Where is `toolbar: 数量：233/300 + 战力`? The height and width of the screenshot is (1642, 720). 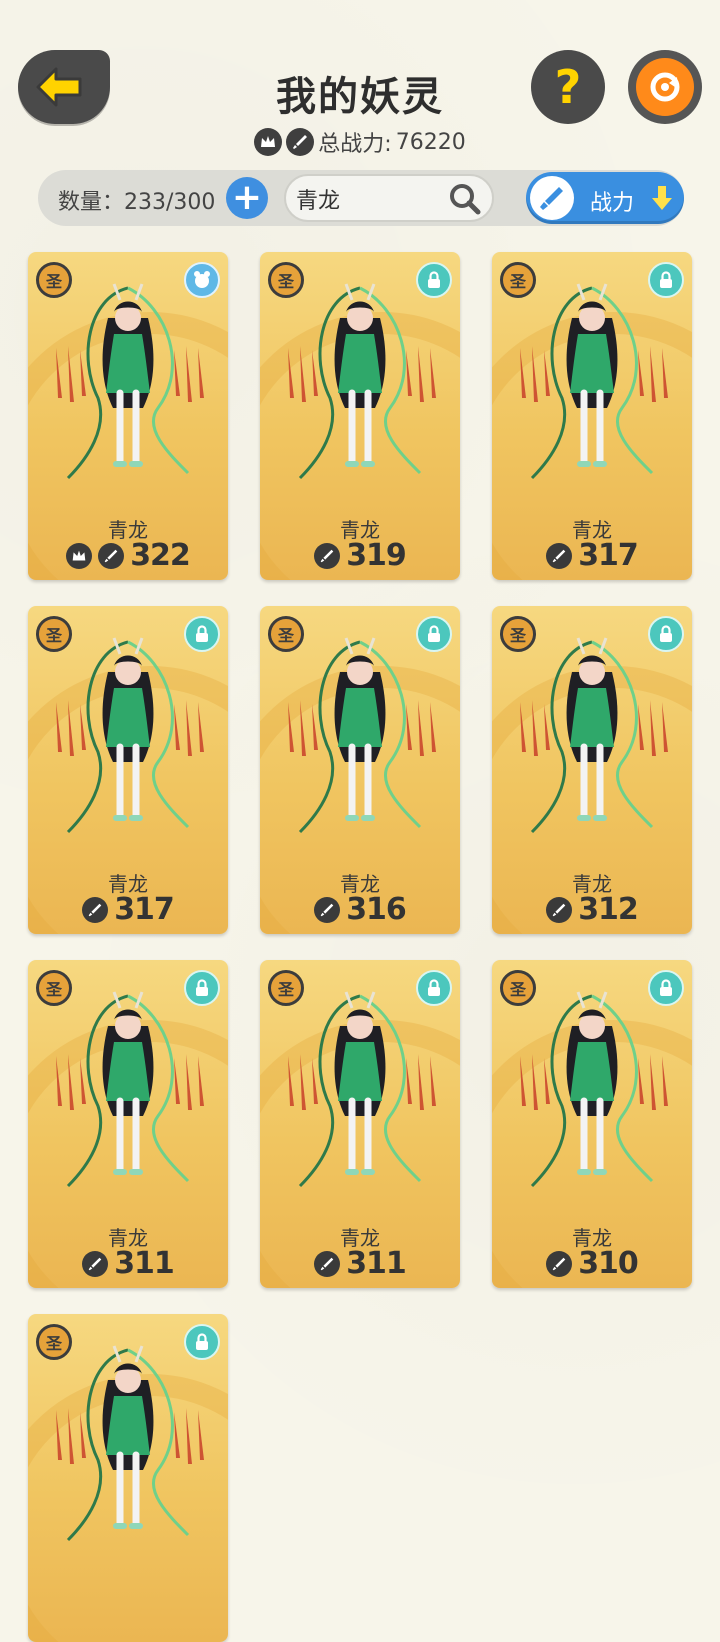
toolbar: 数量：233/300 + 战力 is located at coordinates (361, 198).